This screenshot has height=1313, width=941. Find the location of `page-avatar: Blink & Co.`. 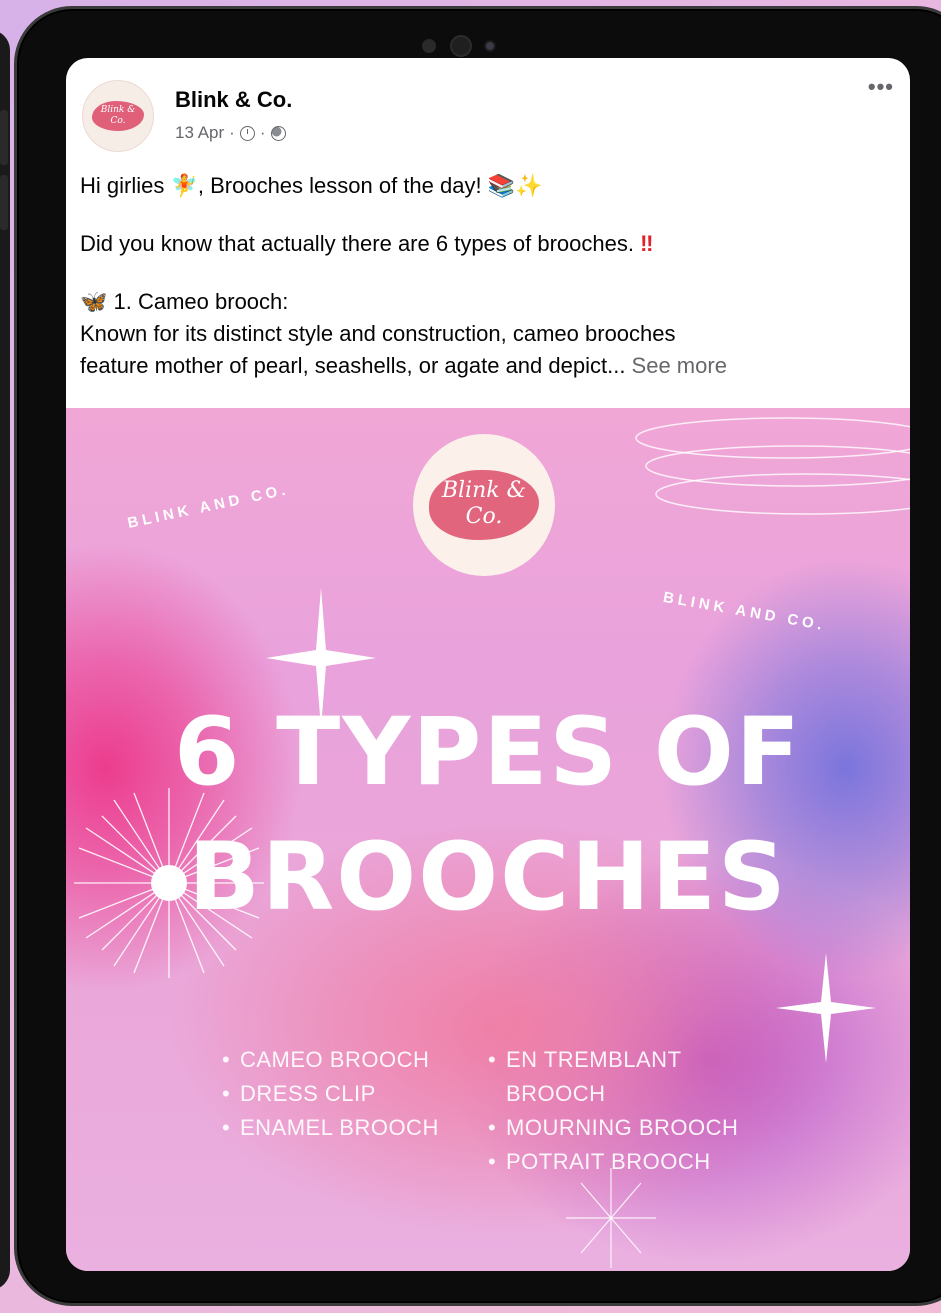

page-avatar: Blink & Co. is located at coordinates (118, 116).